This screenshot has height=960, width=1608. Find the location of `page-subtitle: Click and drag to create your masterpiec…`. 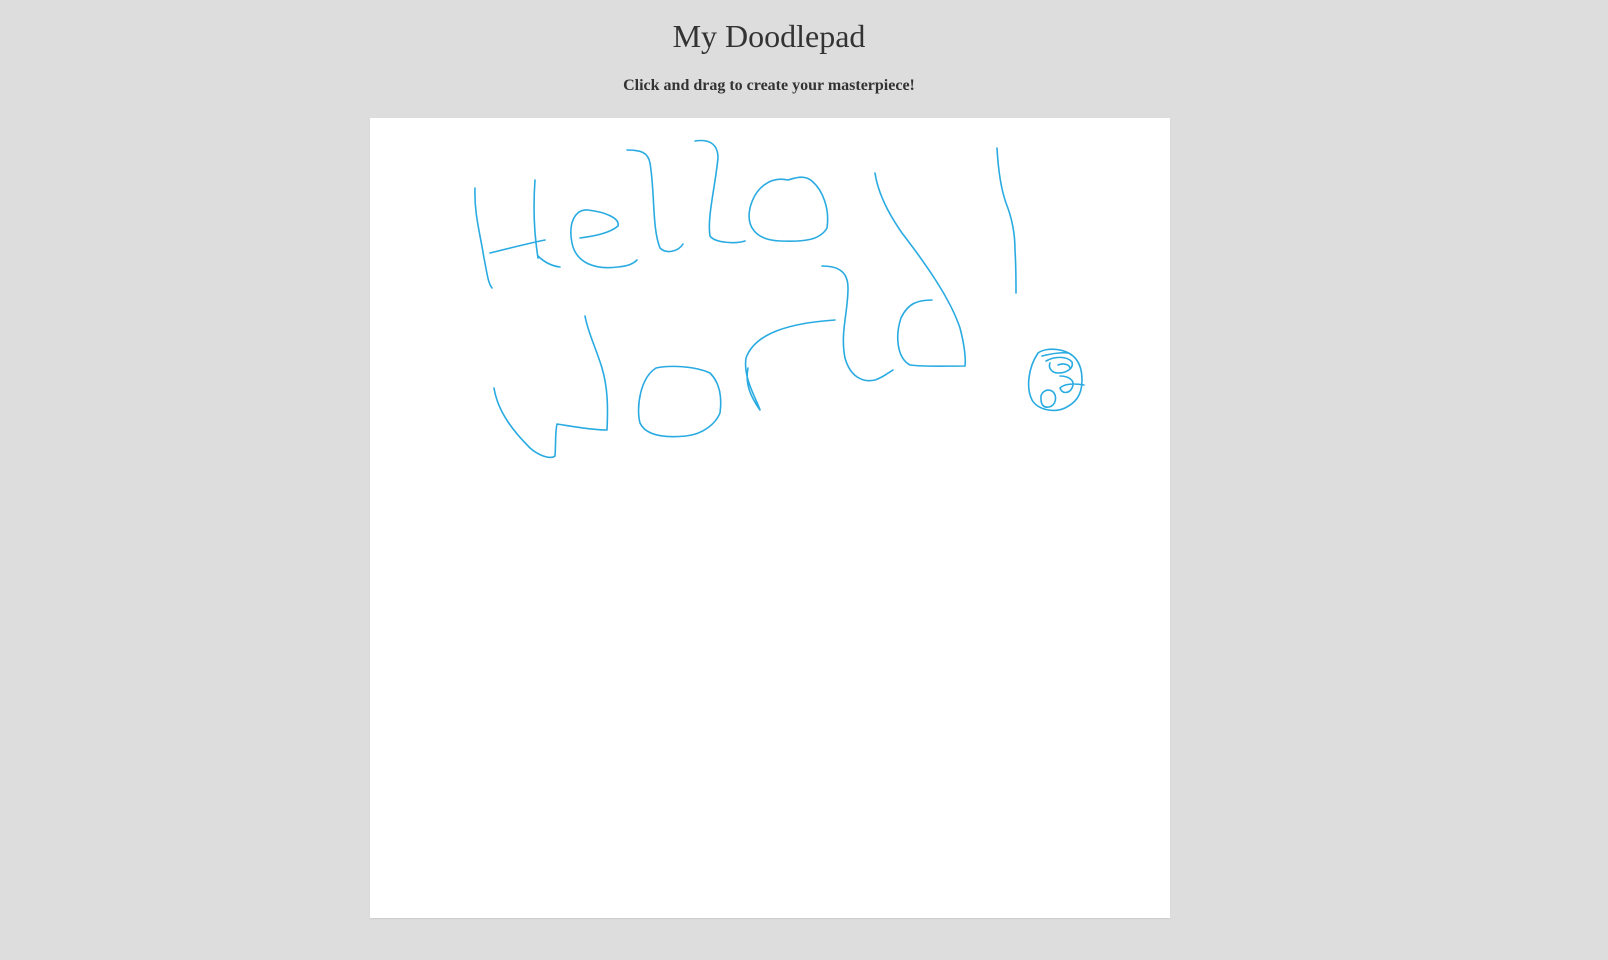

page-subtitle: Click and drag to create your masterpiec… is located at coordinates (769, 85).